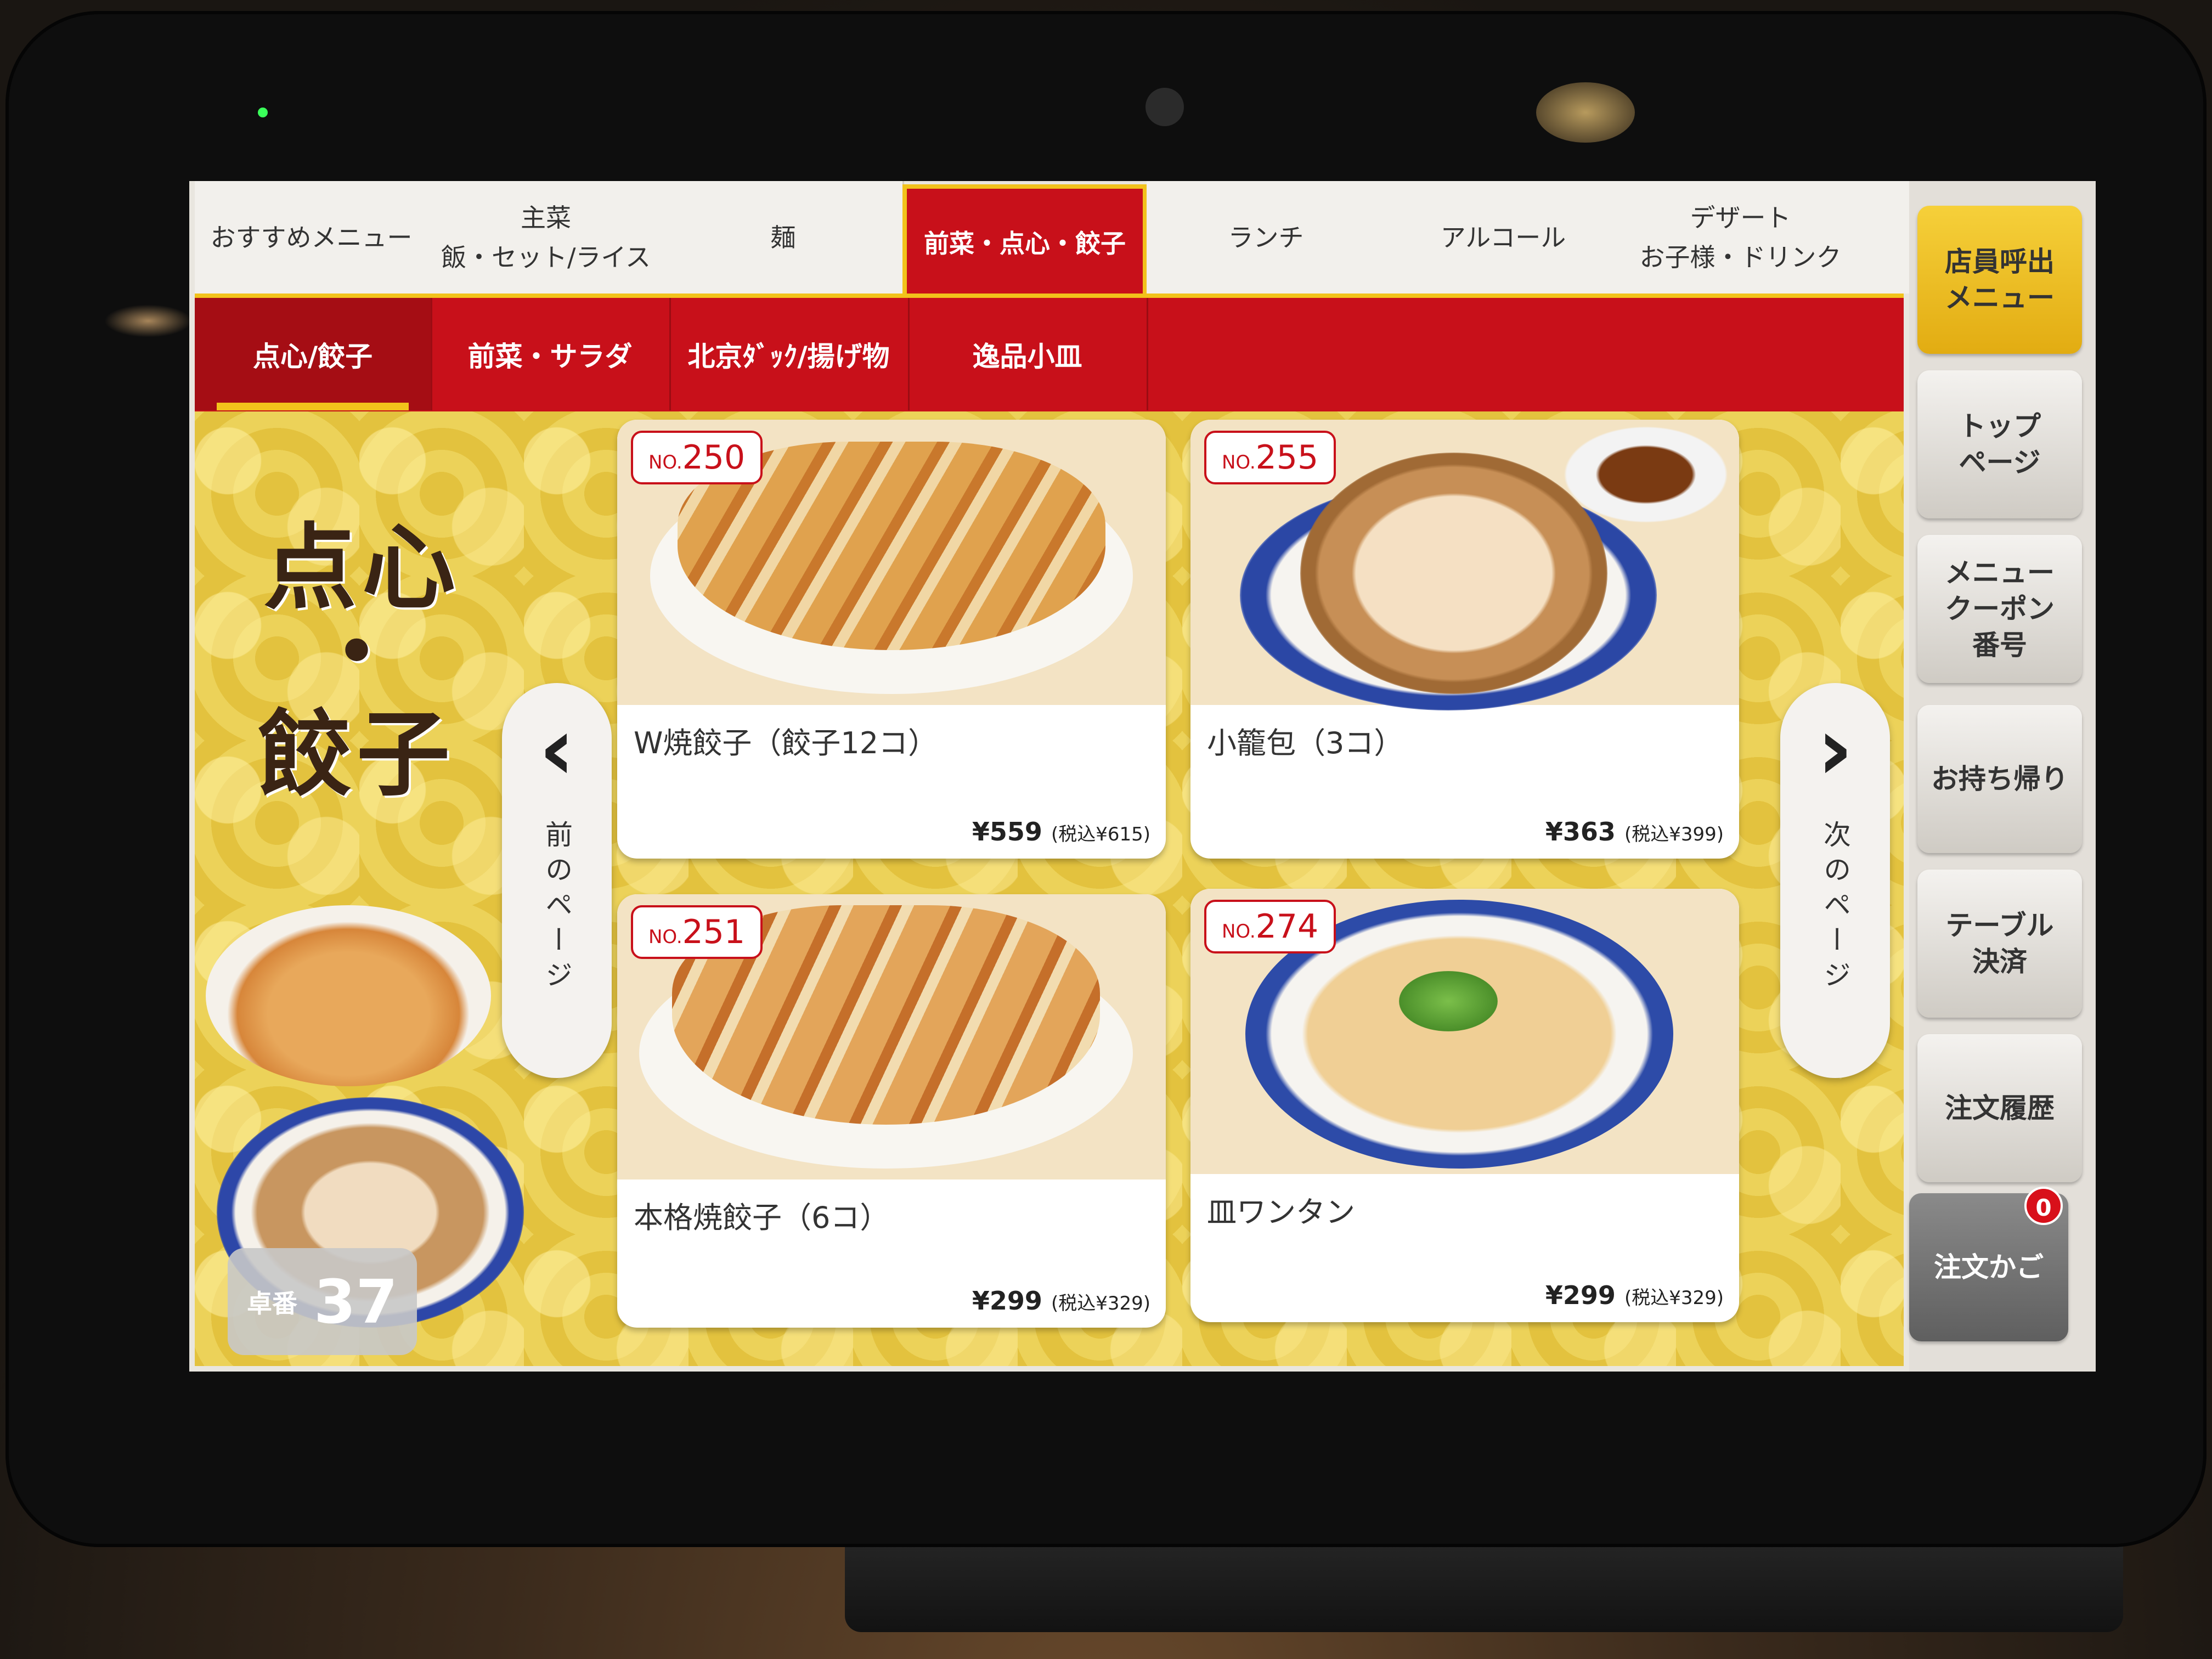 This screenshot has height=1659, width=2212. Describe the element at coordinates (546, 238) in the screenshot. I see `tab-main-dishes: 主菜 飯・セット/ライス` at that location.